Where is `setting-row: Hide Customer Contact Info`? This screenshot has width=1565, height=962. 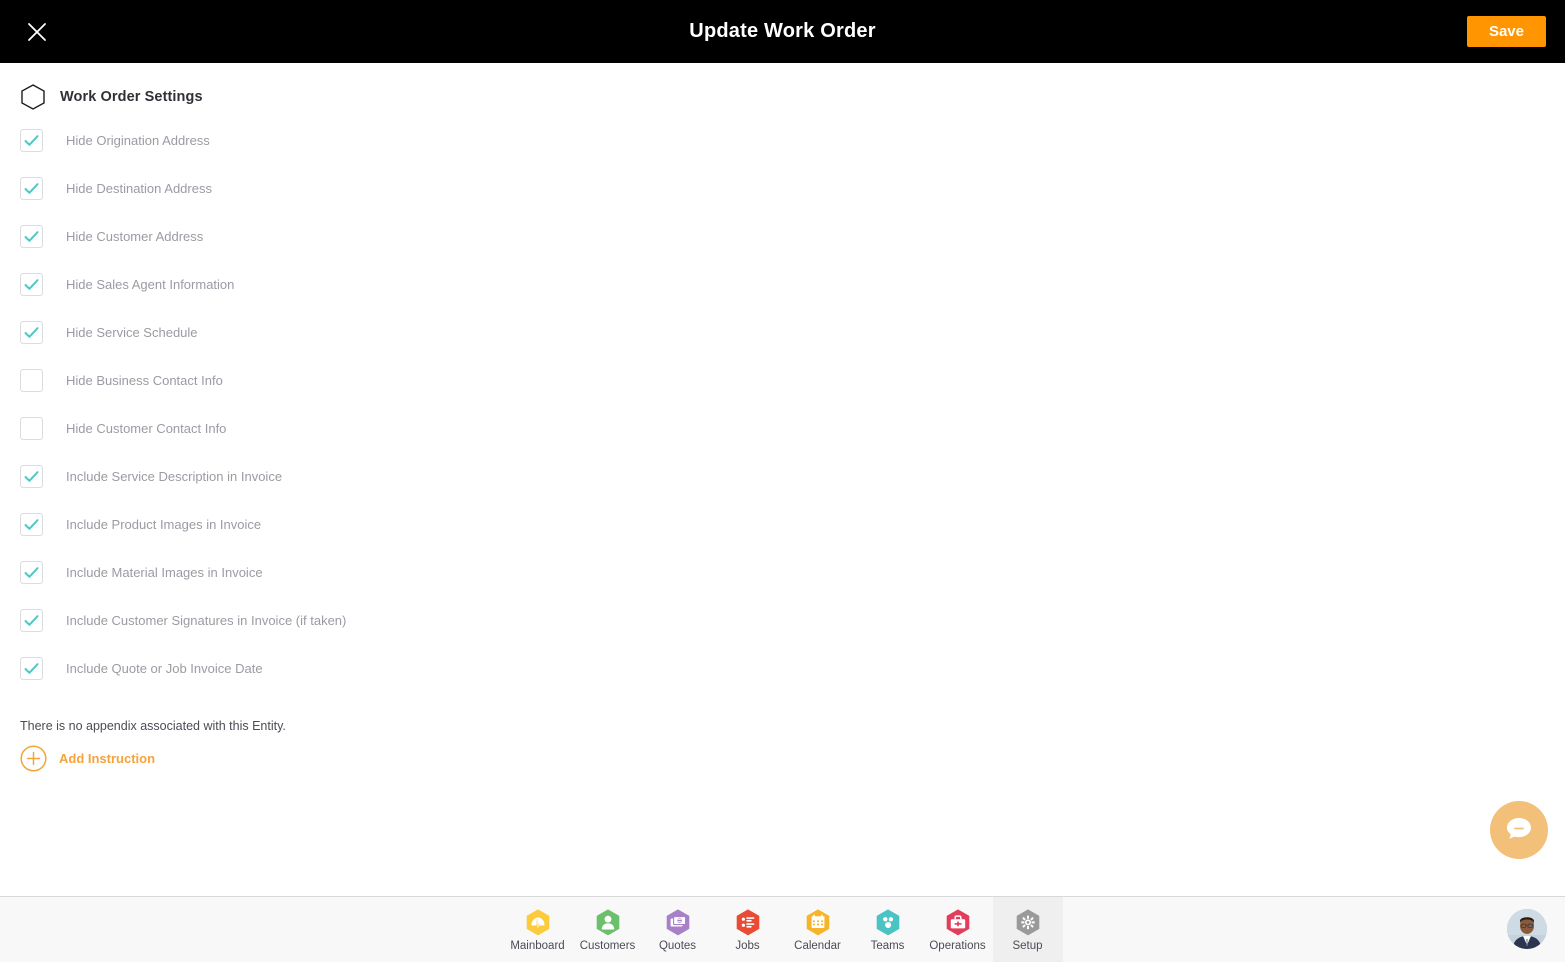
setting-row: Hide Customer Contact Info is located at coordinates (370, 428).